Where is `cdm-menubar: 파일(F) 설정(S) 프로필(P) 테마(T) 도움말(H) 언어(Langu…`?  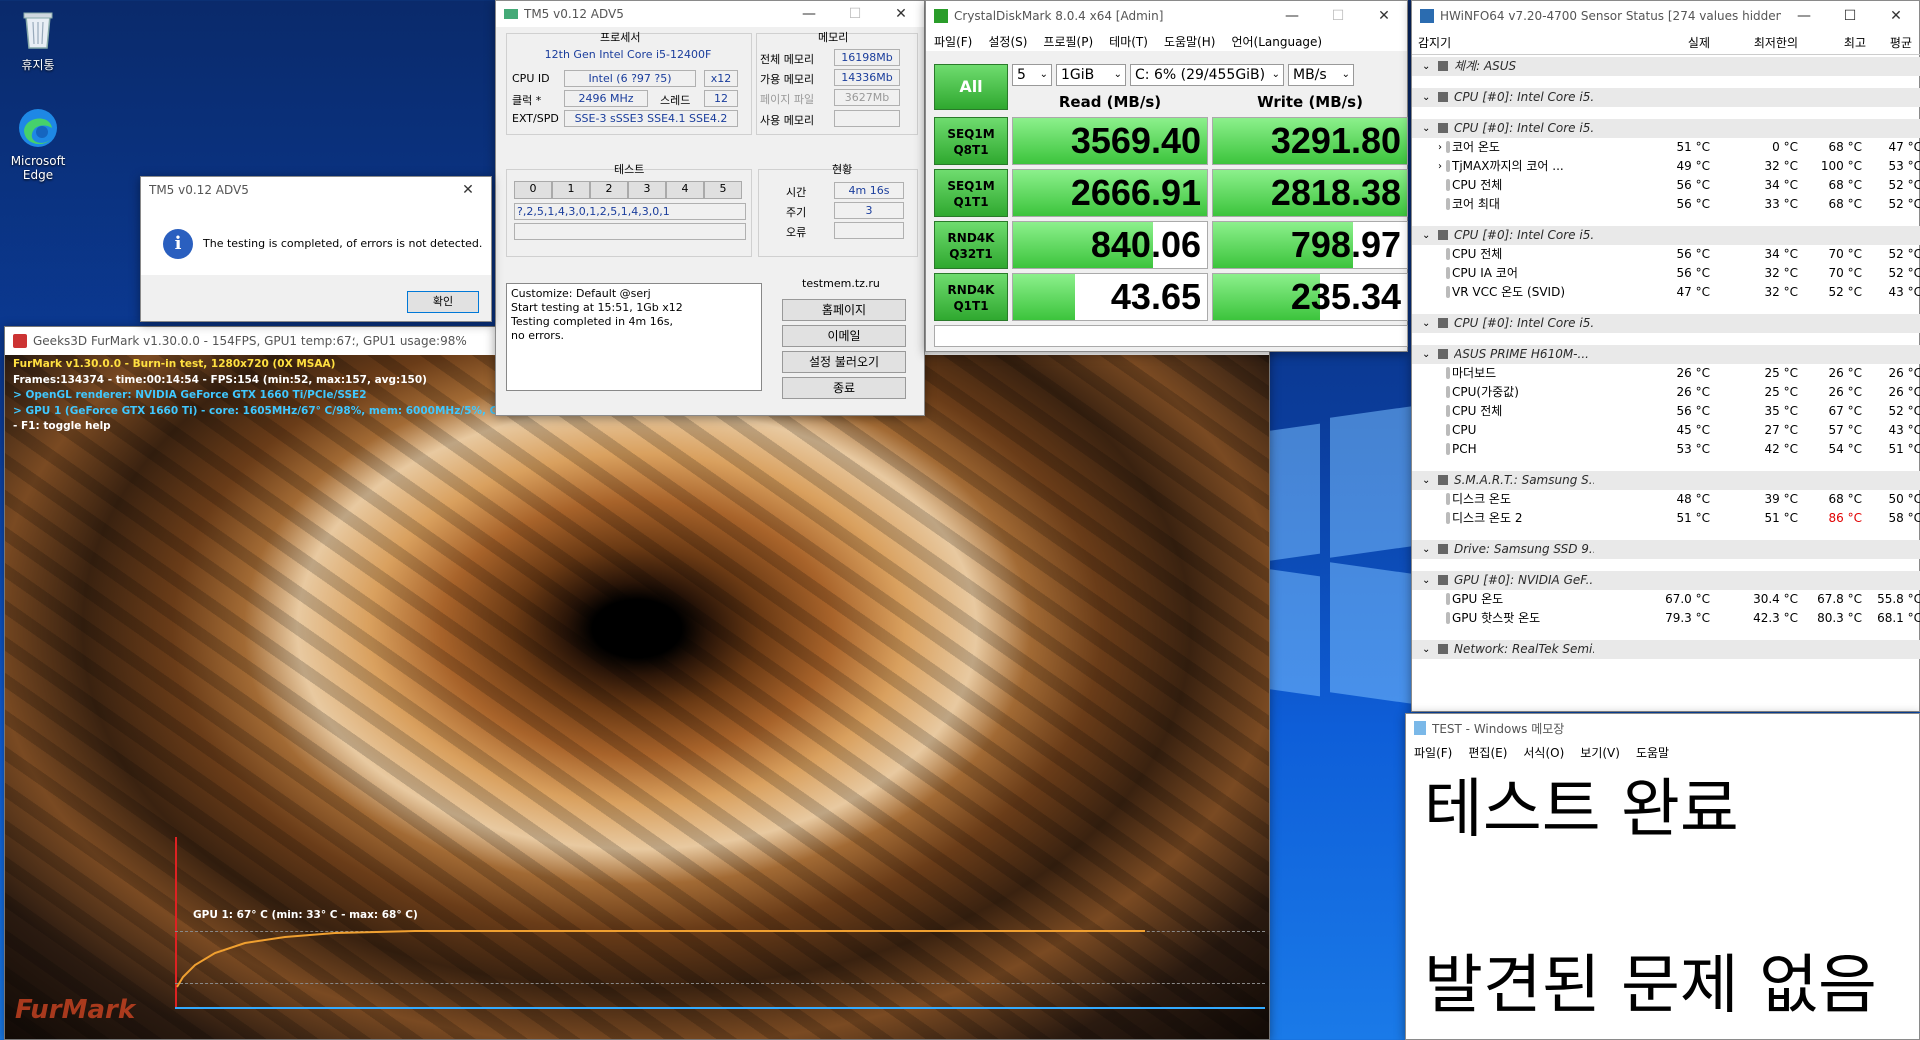
cdm-menubar: 파일(F) 설정(S) 프로필(P) 테마(T) 도움말(H) 언어(Langu… is located at coordinates (1166, 41).